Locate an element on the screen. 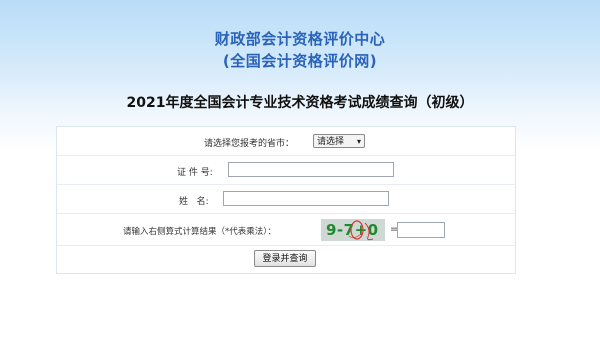 The image size is (600, 340). province-label: 请选择您报考的省市： is located at coordinates (249, 144).